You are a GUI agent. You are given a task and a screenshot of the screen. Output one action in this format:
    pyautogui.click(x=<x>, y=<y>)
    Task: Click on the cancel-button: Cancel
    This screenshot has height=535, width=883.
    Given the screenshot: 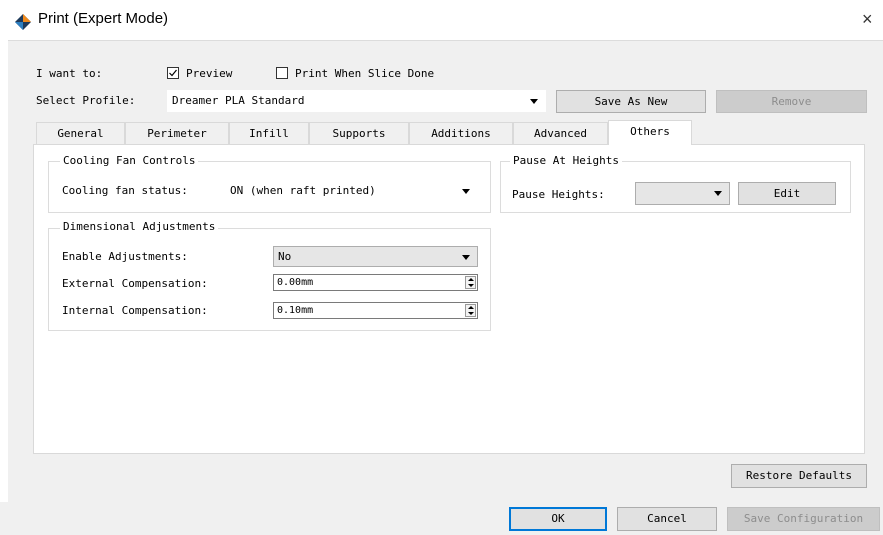 What is the action you would take?
    pyautogui.click(x=667, y=519)
    